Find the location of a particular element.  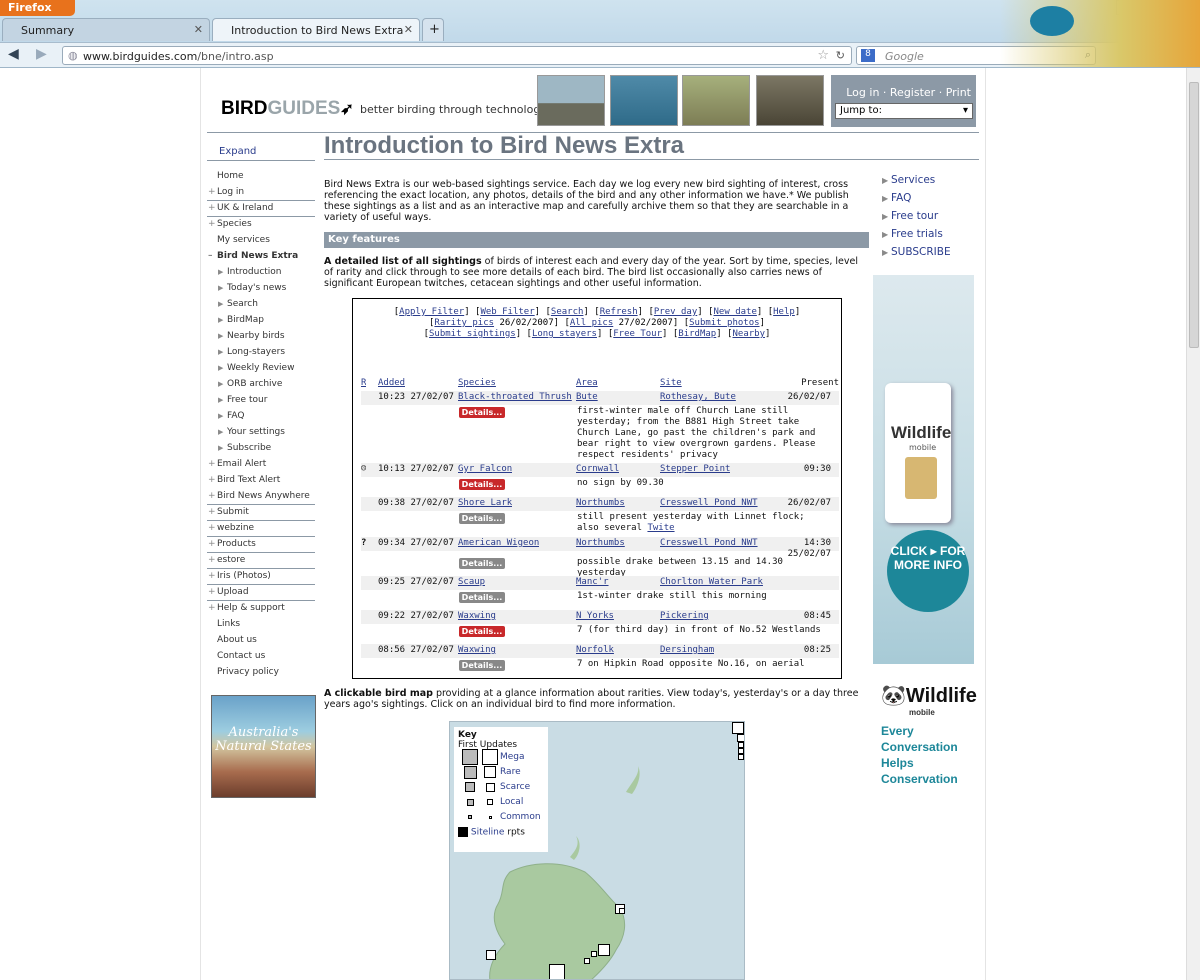

submit-photos-link: Submit photos is located at coordinates (724, 323).